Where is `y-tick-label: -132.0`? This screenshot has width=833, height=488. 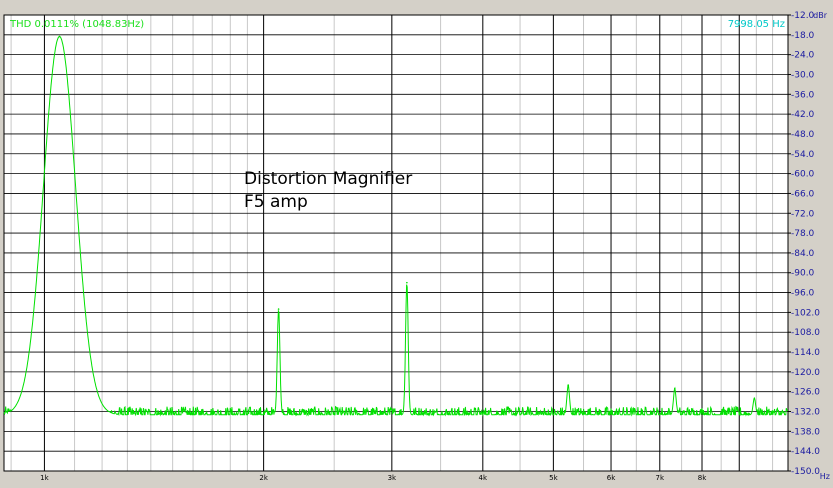
y-tick-label: -132.0 is located at coordinates (805, 413).